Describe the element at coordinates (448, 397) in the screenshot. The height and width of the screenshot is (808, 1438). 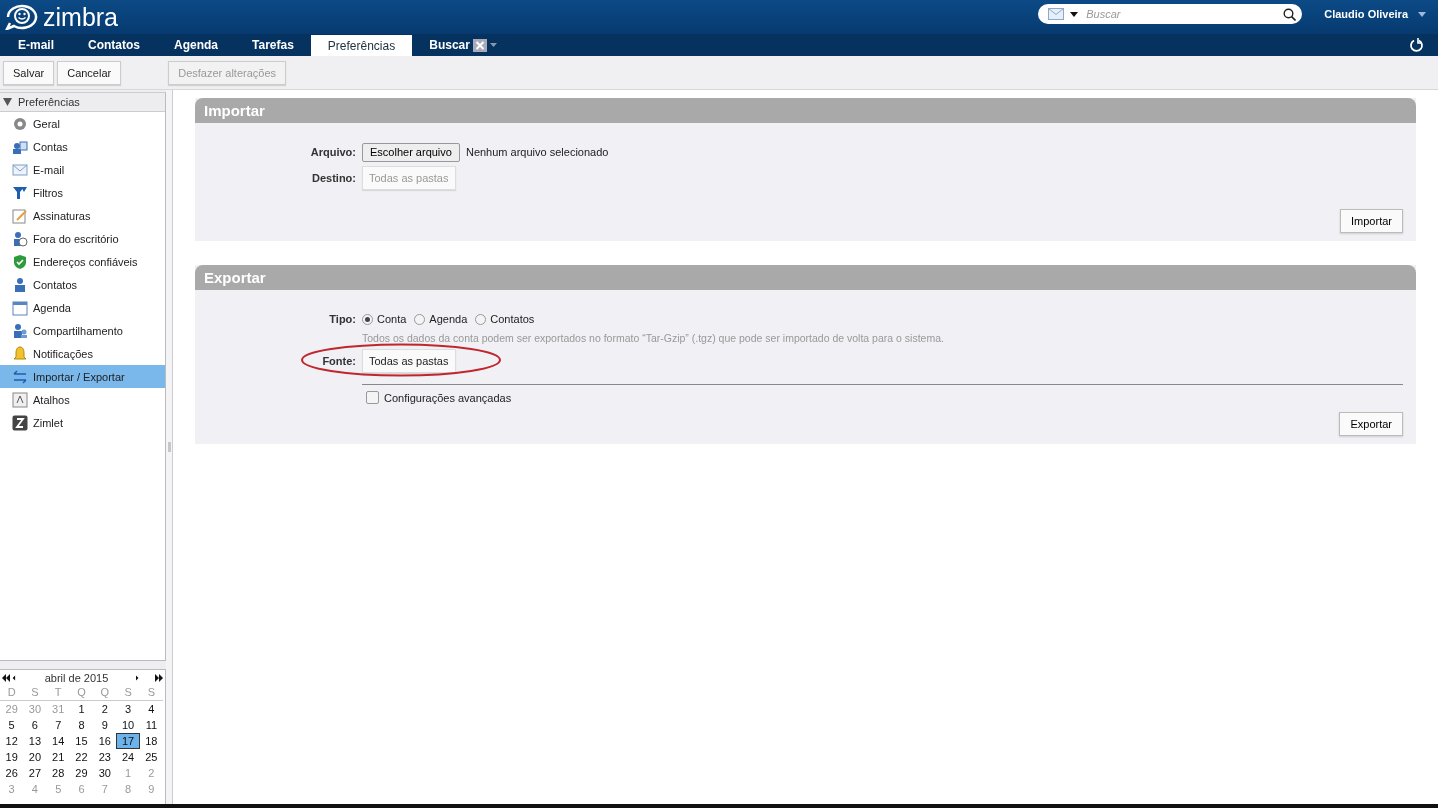
I see `checkbox-label: Configurações avançadas` at that location.